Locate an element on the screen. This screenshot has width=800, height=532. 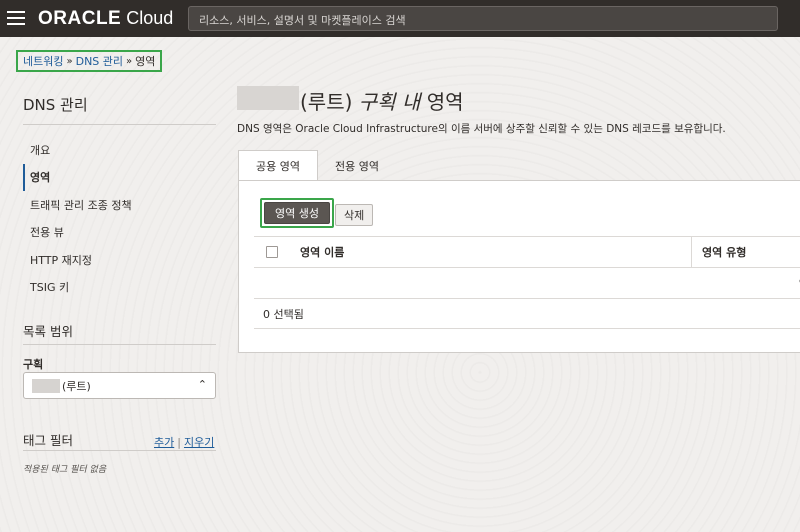
create-zone-highlight: 영역 생성 is located at coordinates (297, 213).